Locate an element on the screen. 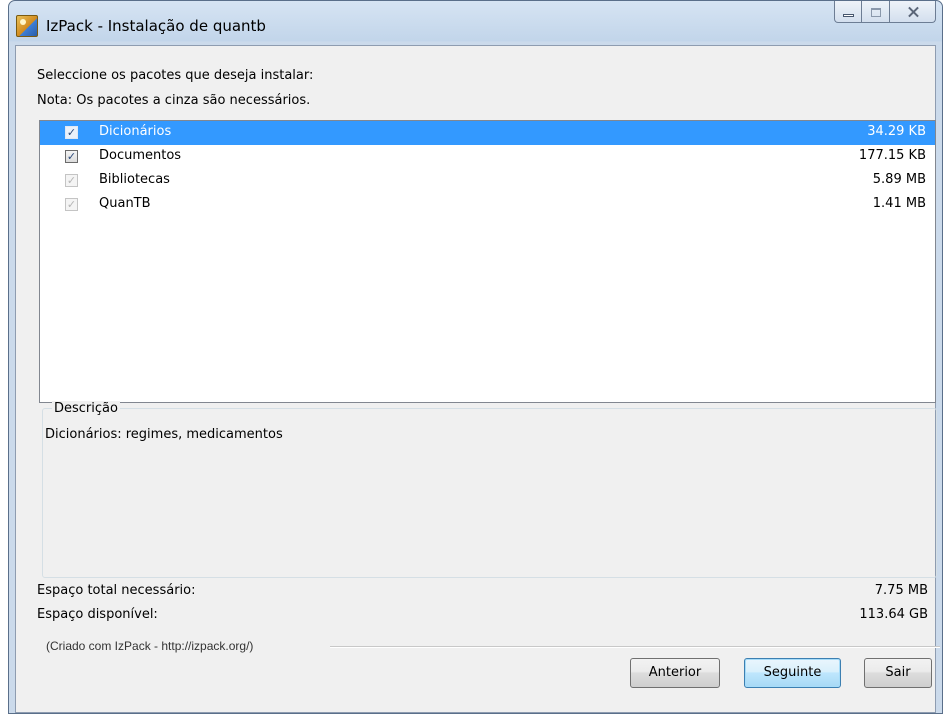 This screenshot has width=951, height=716. package-size: 1.41 MB is located at coordinates (899, 203).